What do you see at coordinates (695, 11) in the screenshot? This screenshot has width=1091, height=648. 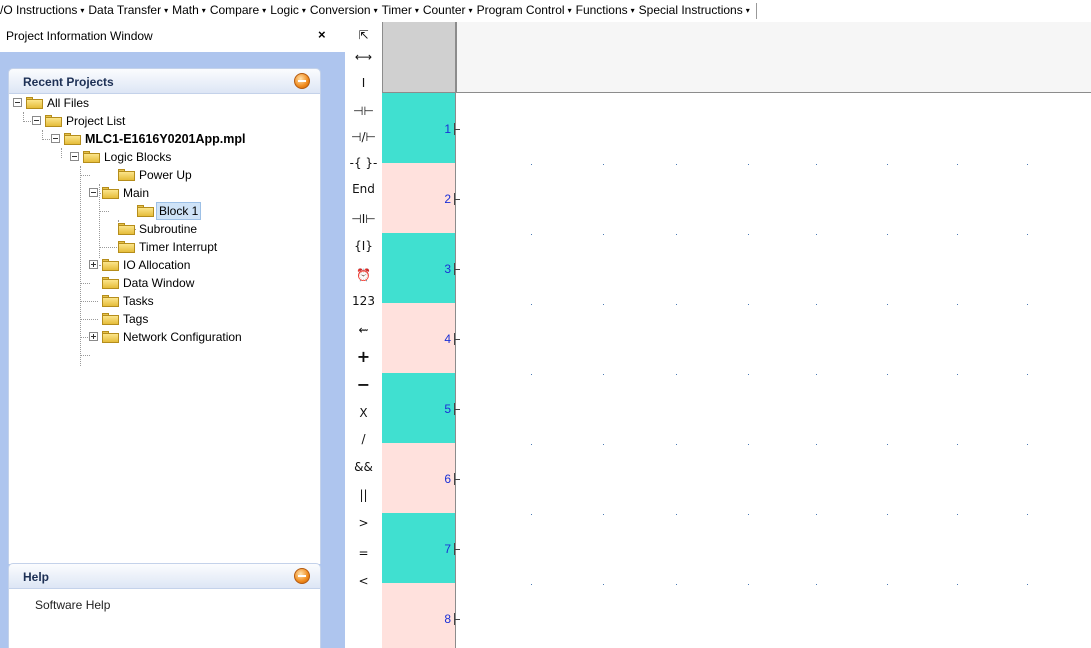 I see `menu-item: Special Instructions ▾` at bounding box center [695, 11].